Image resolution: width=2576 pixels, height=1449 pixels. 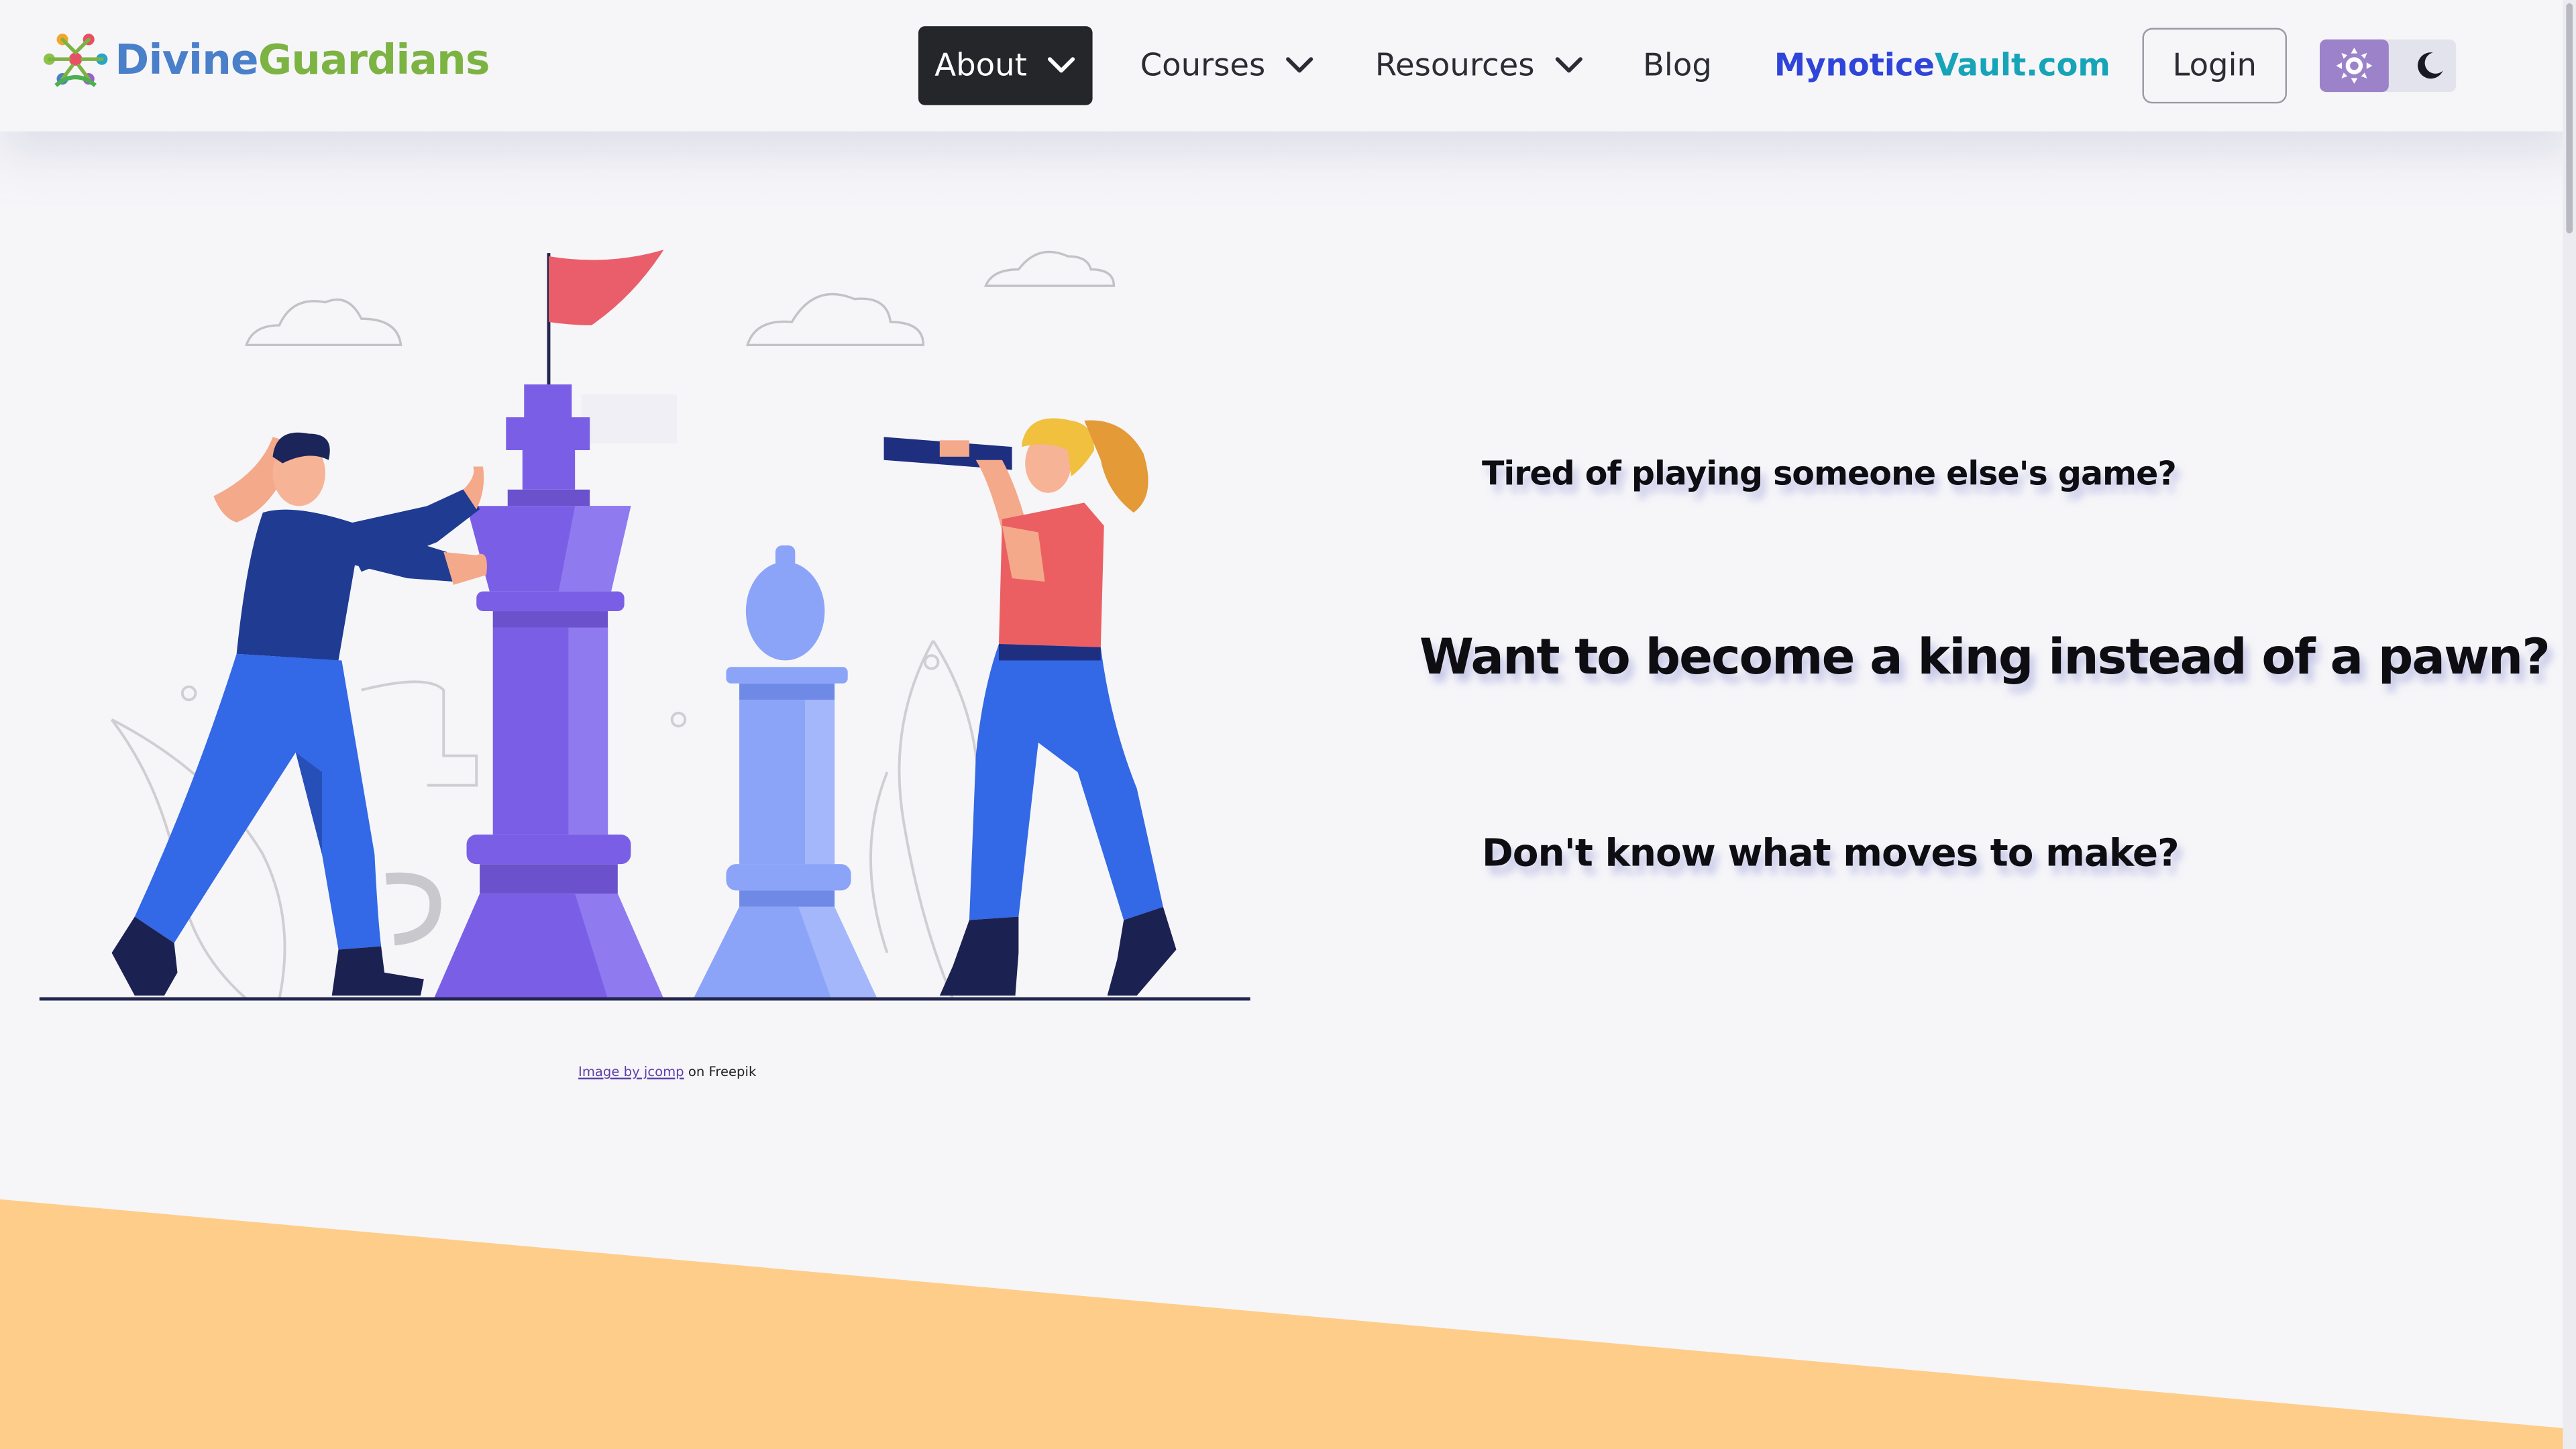 I want to click on nav-vault-label-part1: Mynotice, so click(x=1854, y=66).